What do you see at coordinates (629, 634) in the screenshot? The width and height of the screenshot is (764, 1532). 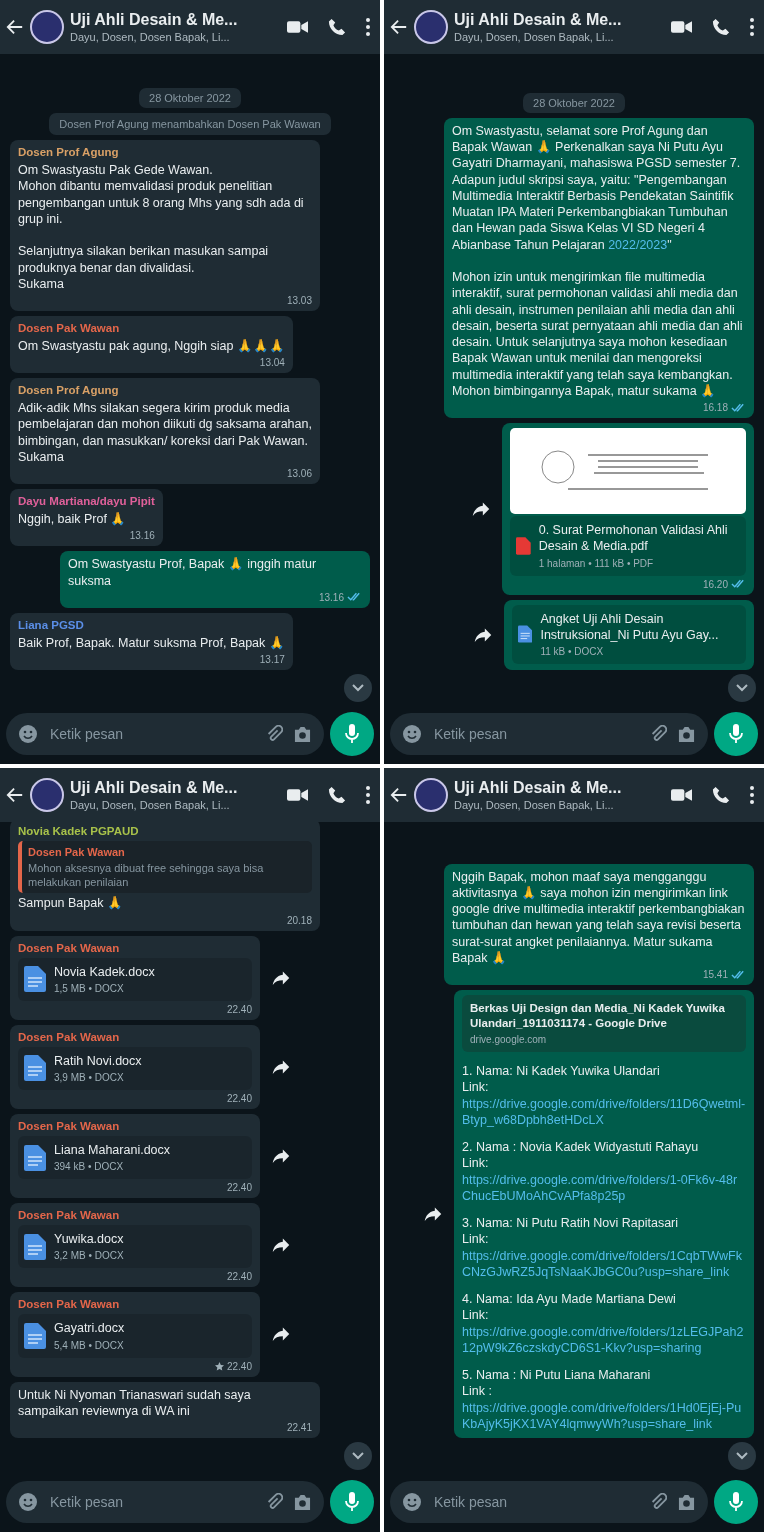 I see `file-message: Angket Uji Ahli Desain Instruksional_Ni Putu Ayu Gay... 11 kB • DOCX` at bounding box center [629, 634].